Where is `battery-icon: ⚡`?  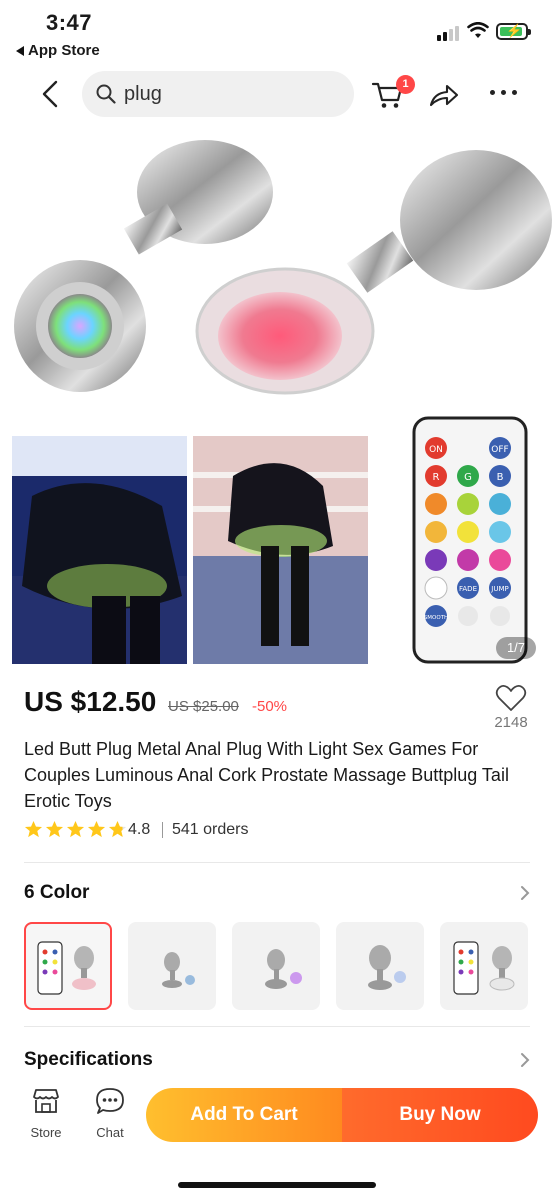 battery-icon: ⚡ is located at coordinates (513, 31).